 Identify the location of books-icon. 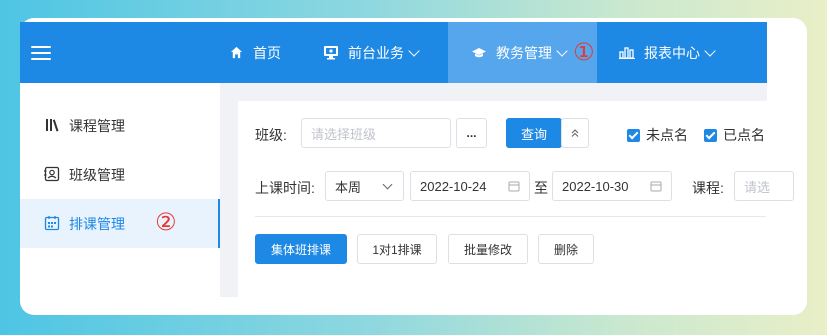
(52, 125).